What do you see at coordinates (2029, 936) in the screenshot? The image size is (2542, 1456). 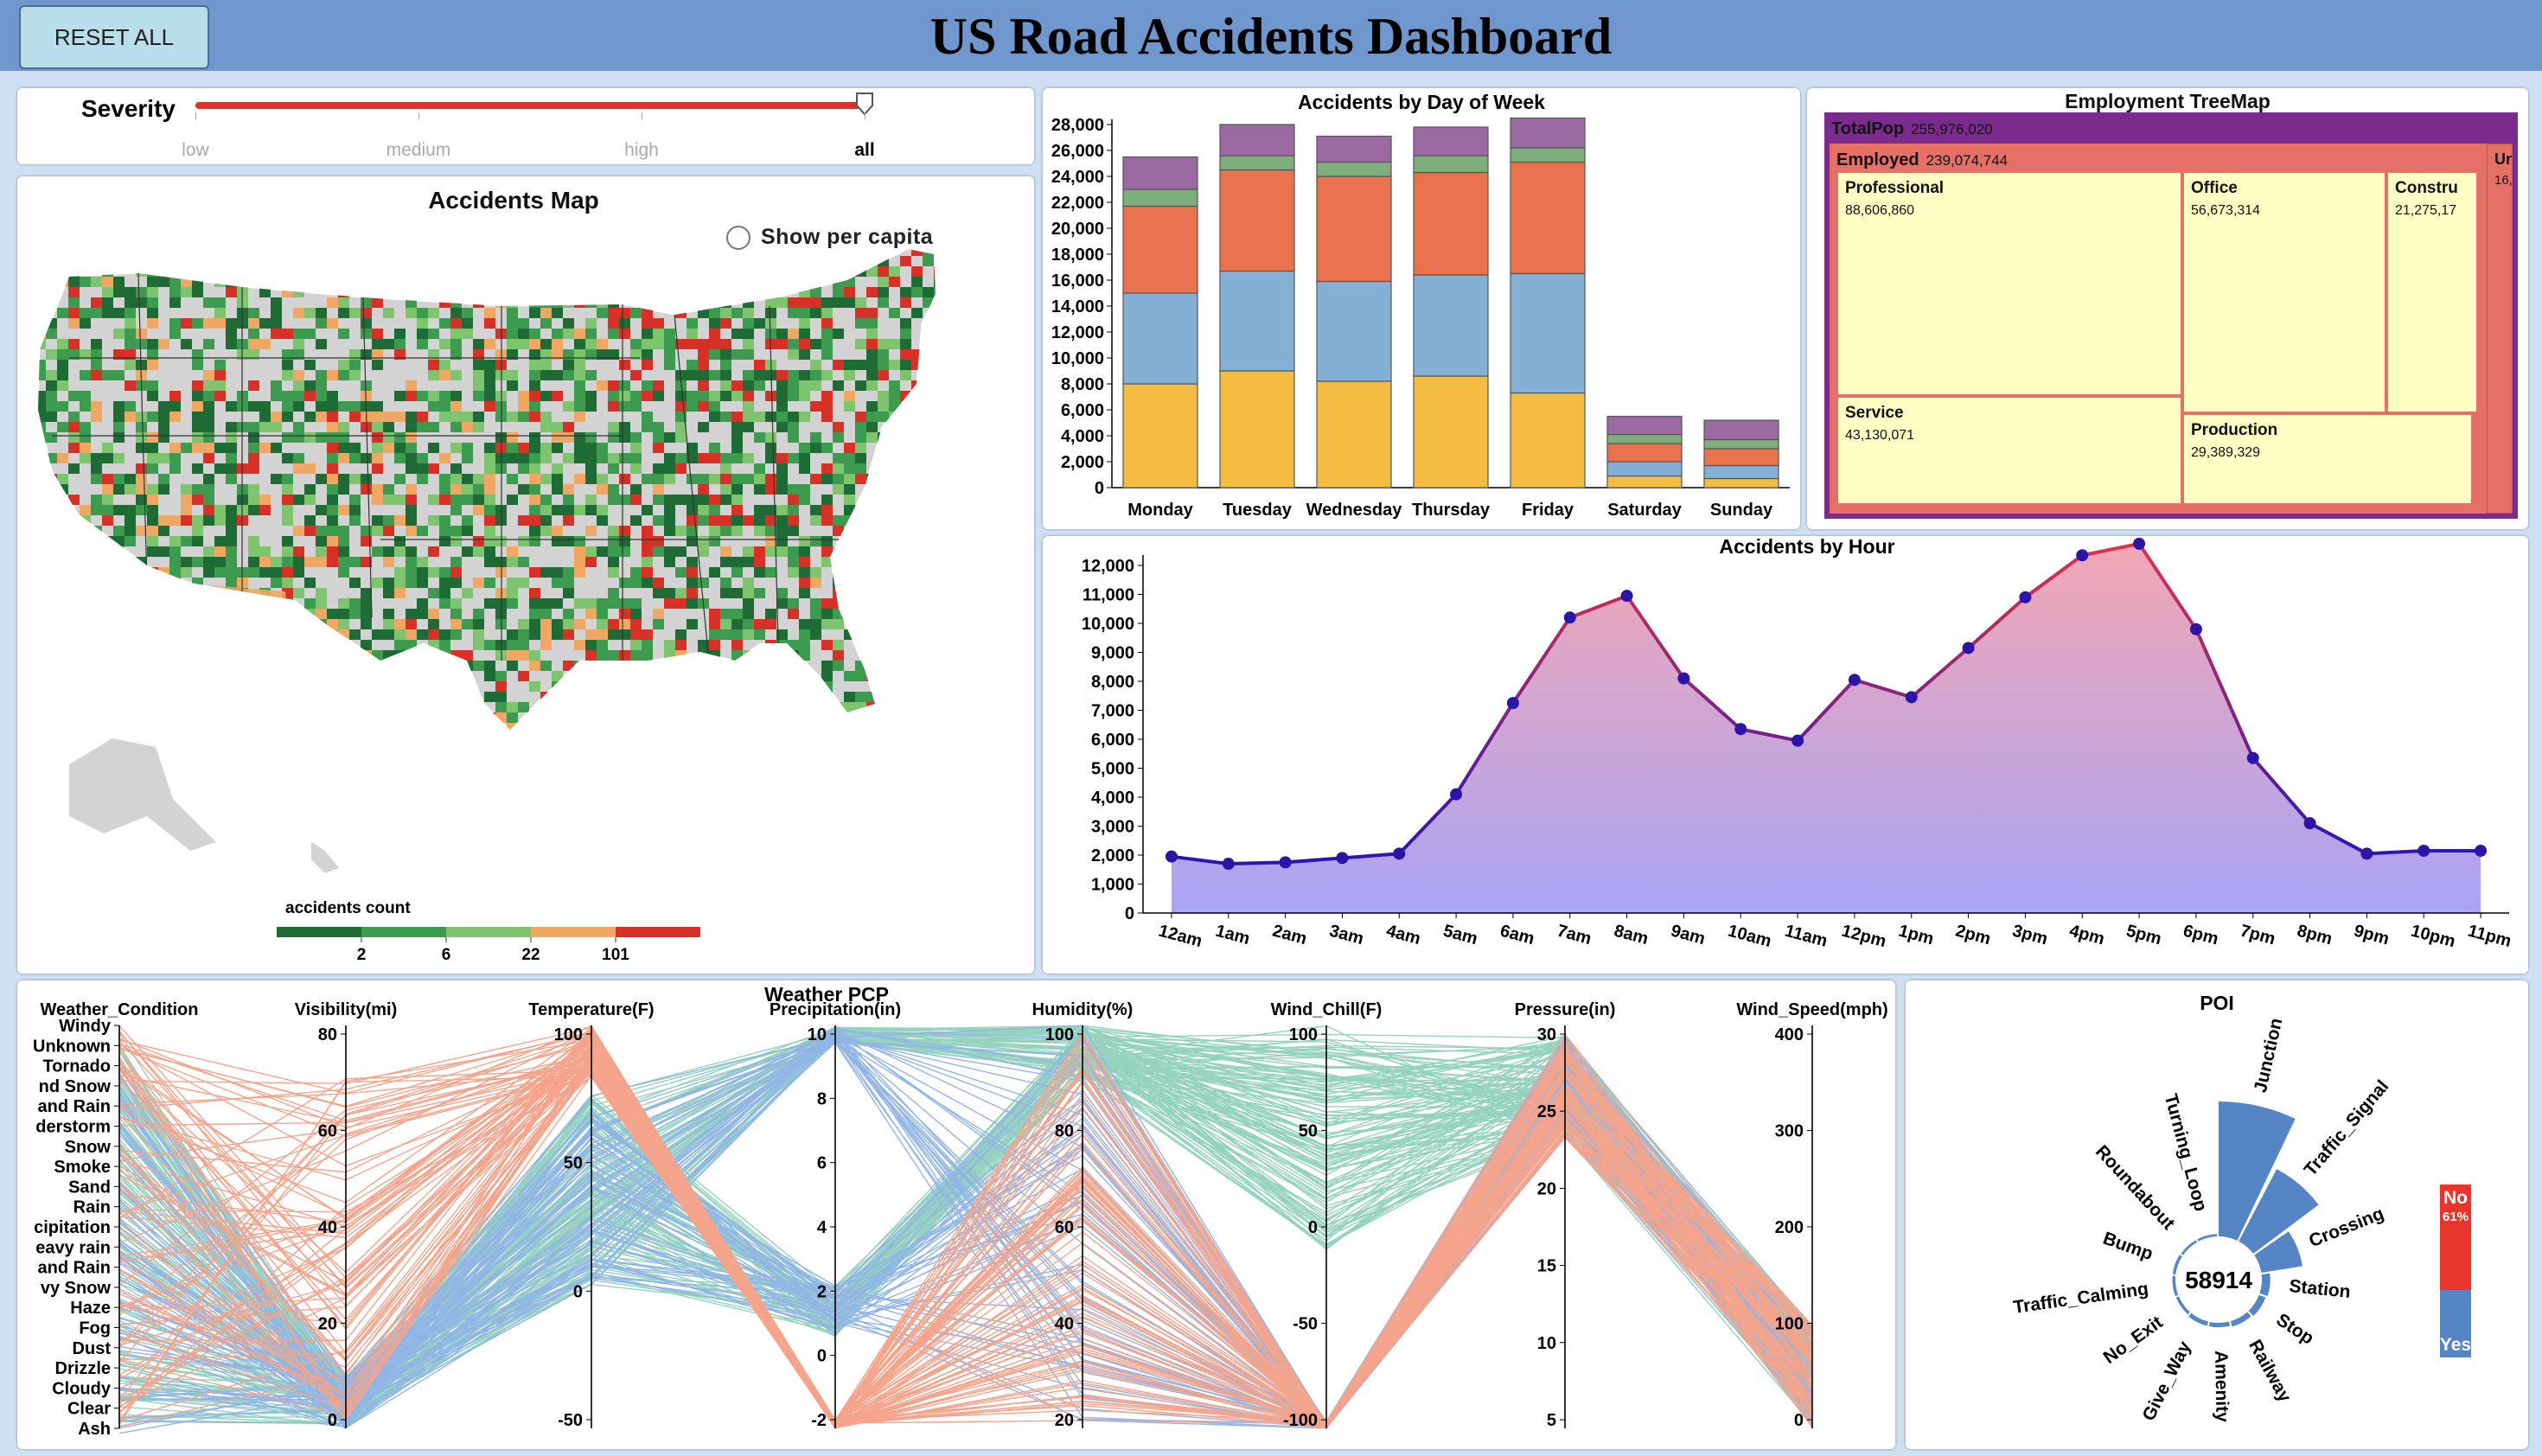 I see `hour-x-tick-label: 3pm` at bounding box center [2029, 936].